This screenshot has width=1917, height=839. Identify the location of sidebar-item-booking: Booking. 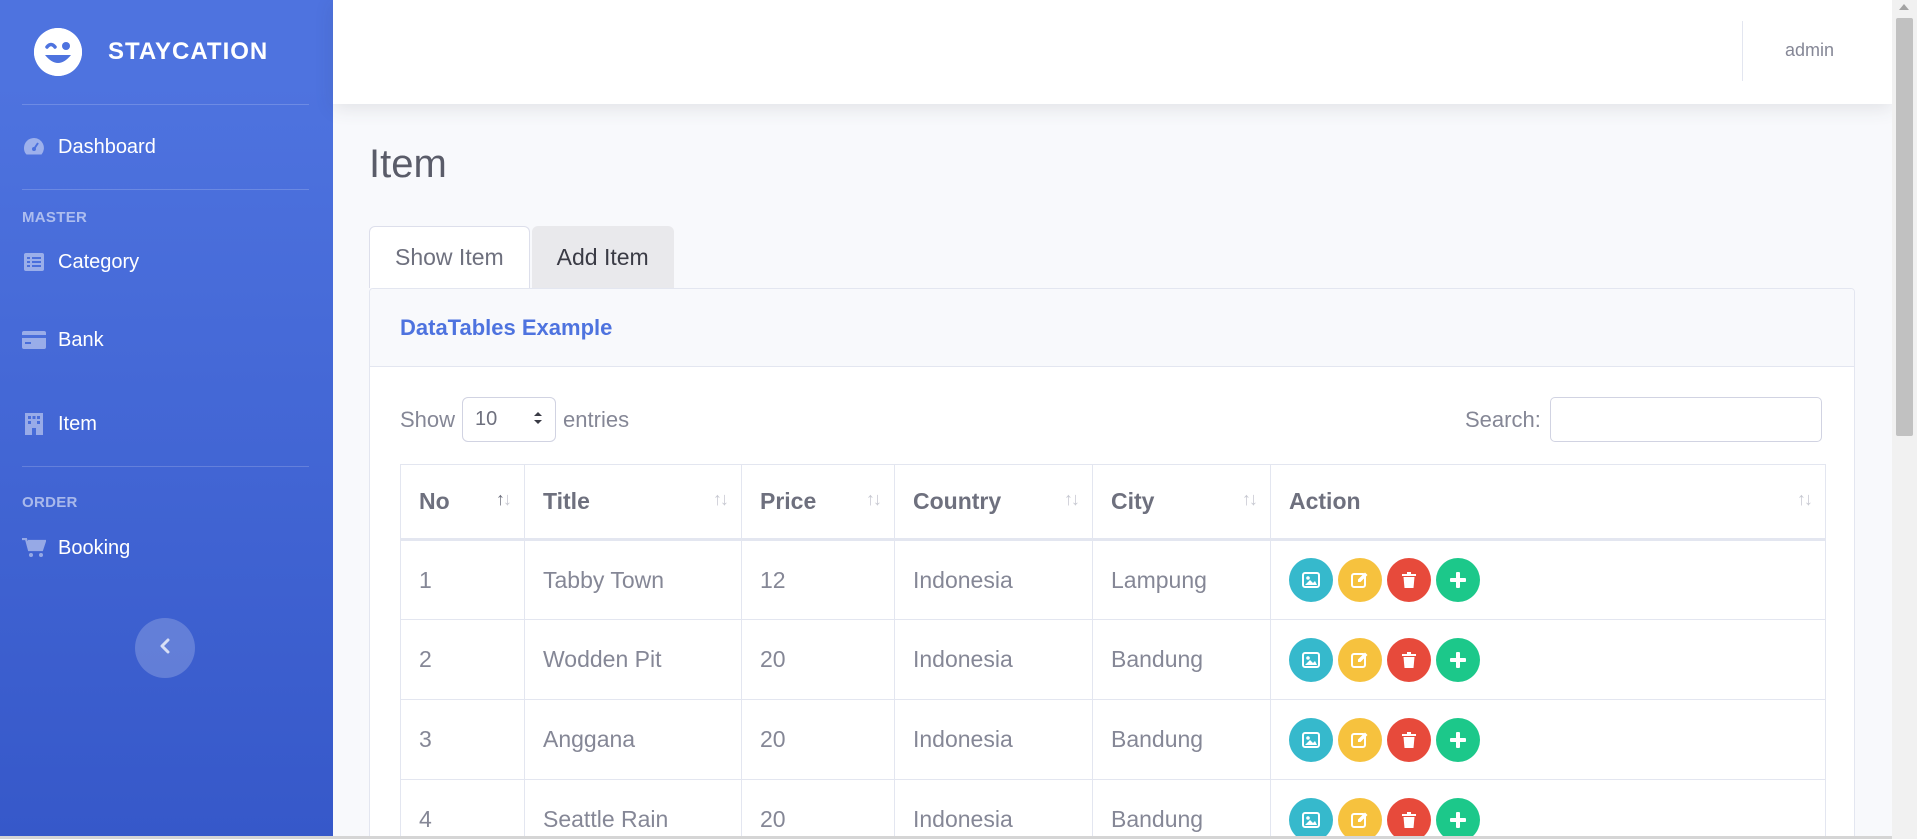
(166, 548).